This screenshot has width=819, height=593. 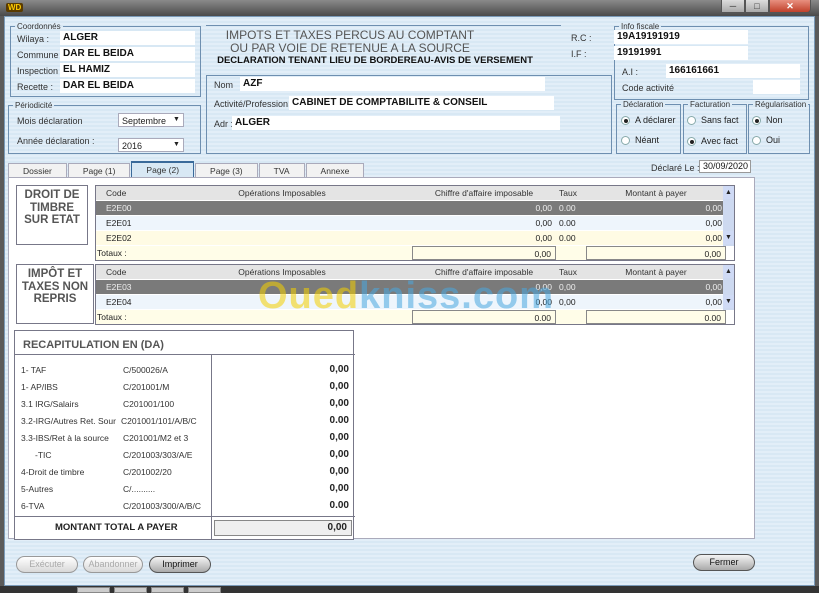 I want to click on coordonnees-legend: Coordonnés, so click(x=39, y=26).